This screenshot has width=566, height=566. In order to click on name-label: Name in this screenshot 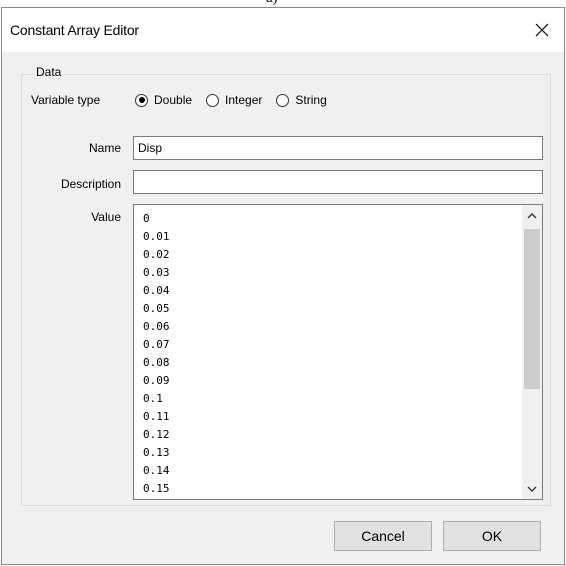, I will do `click(104, 148)`.